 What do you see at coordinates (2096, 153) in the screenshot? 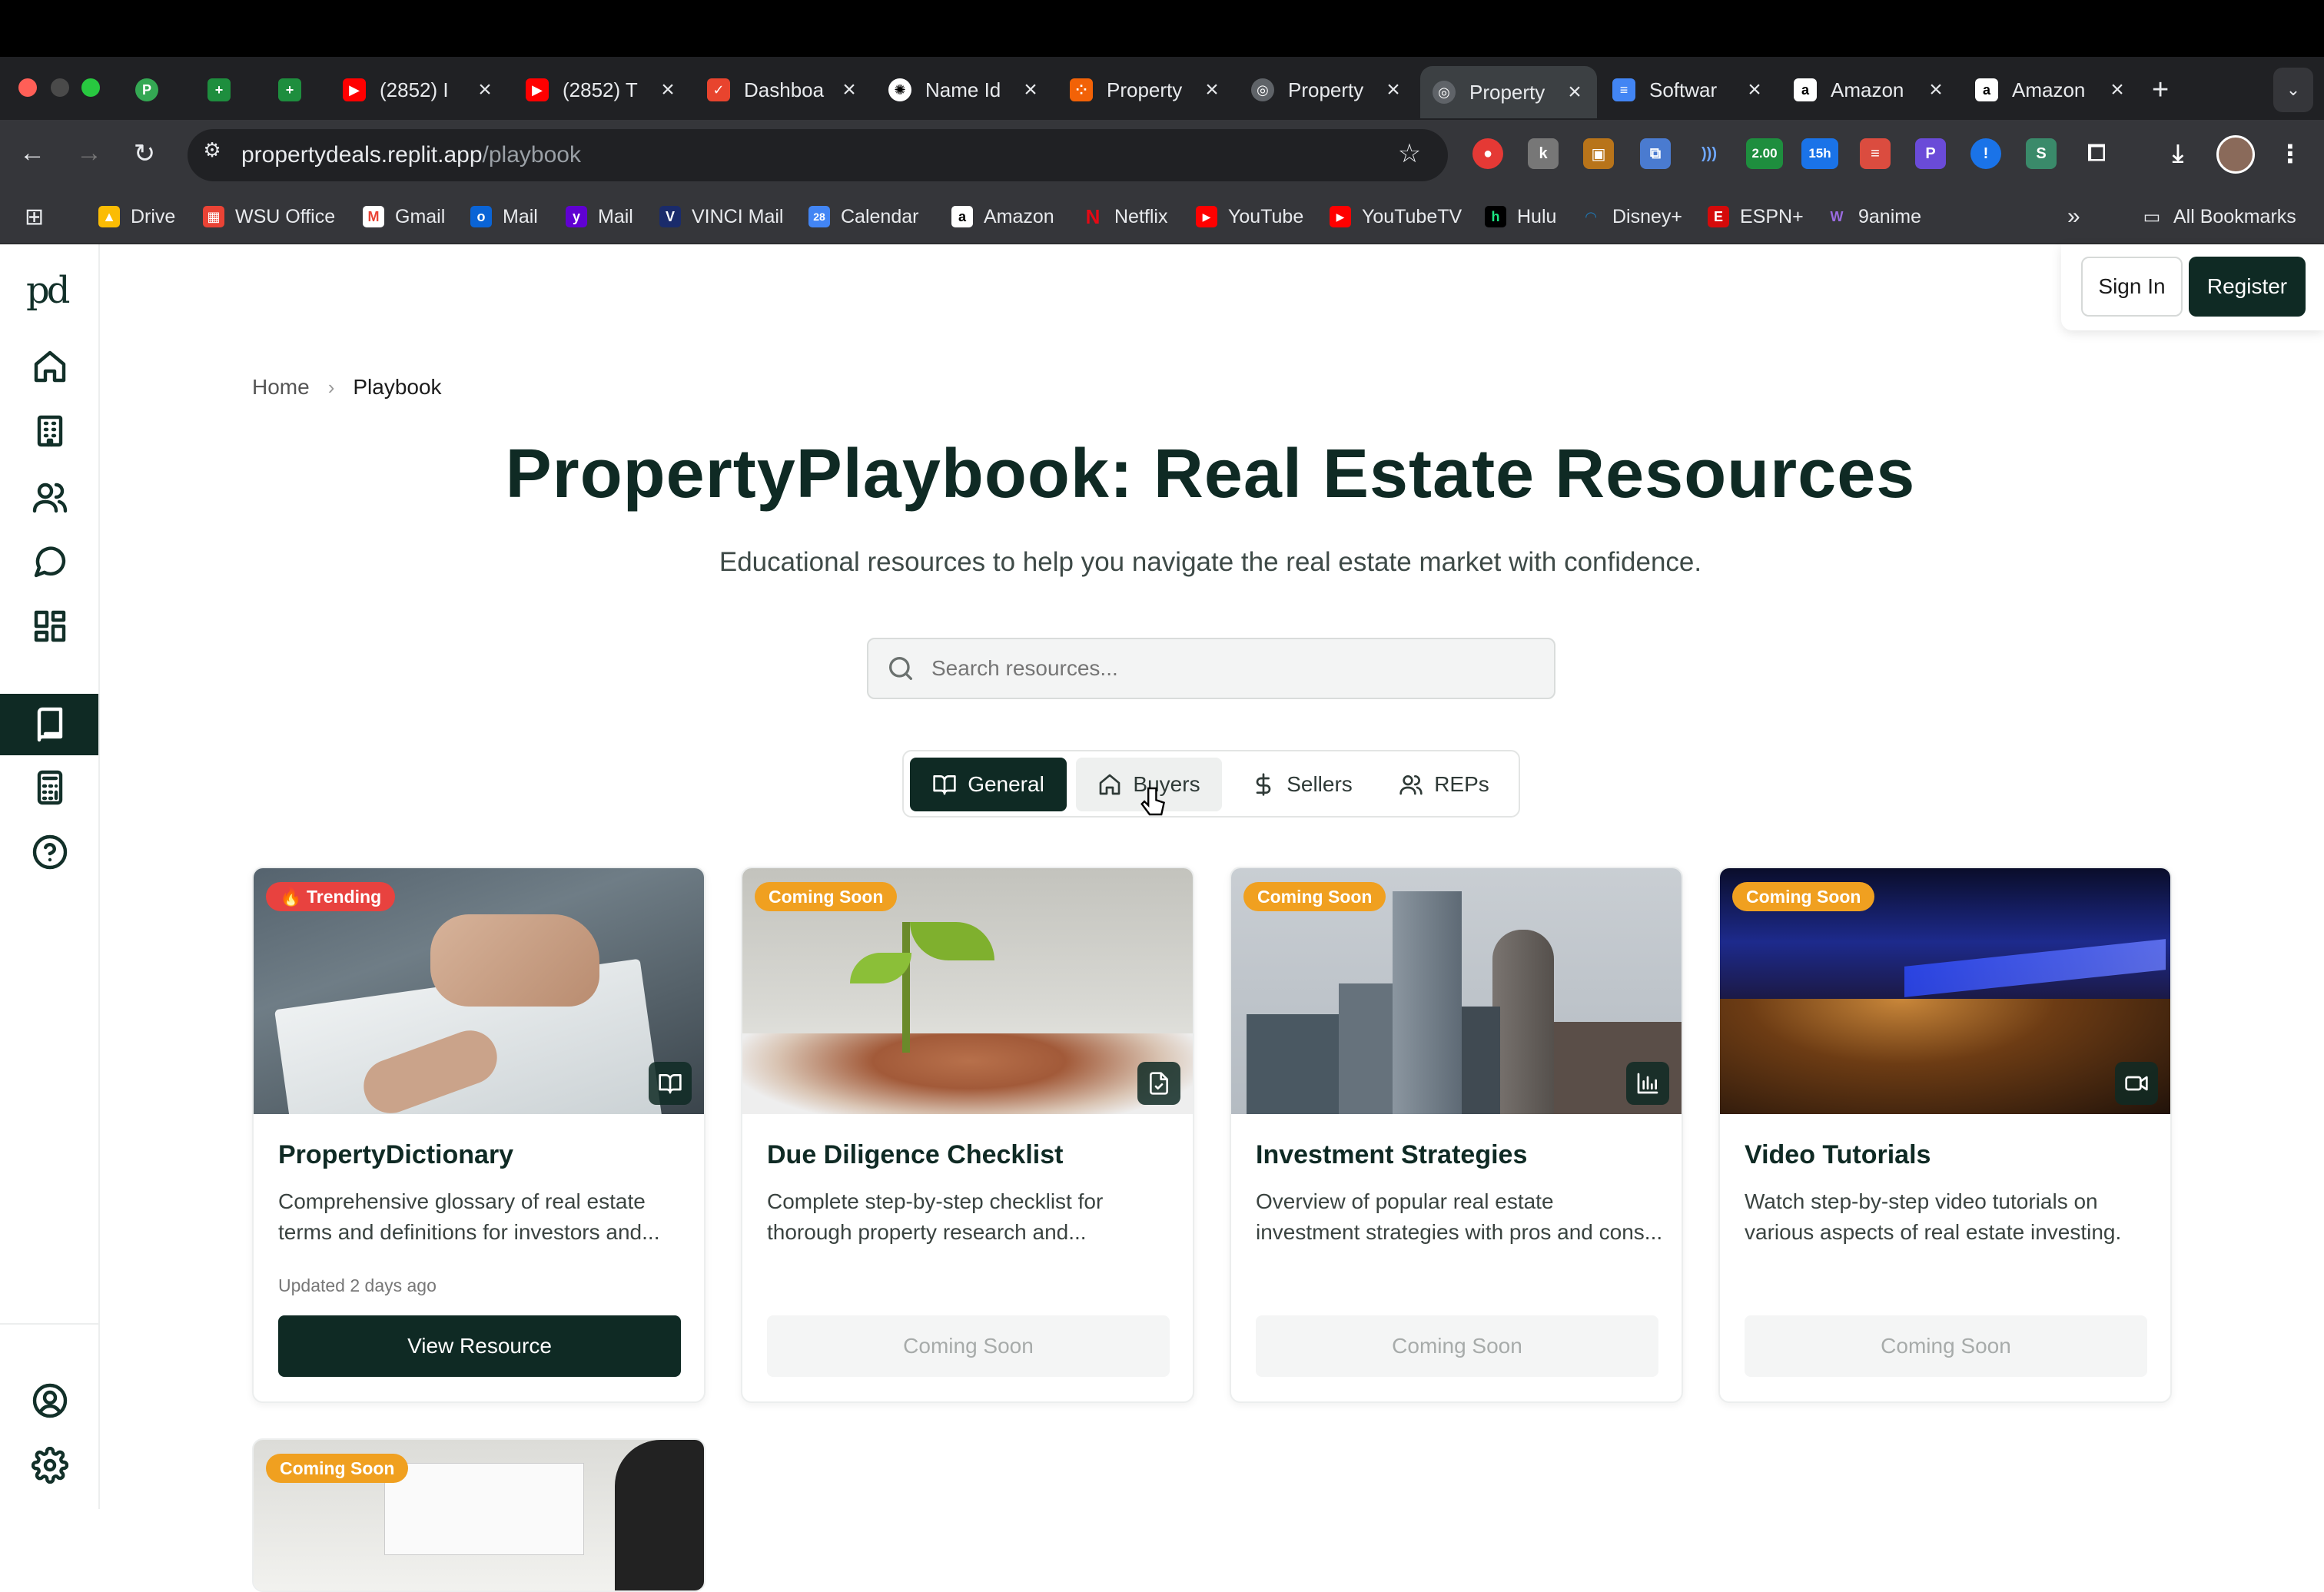
I see `extensions-puzzle-icon: ⧠` at bounding box center [2096, 153].